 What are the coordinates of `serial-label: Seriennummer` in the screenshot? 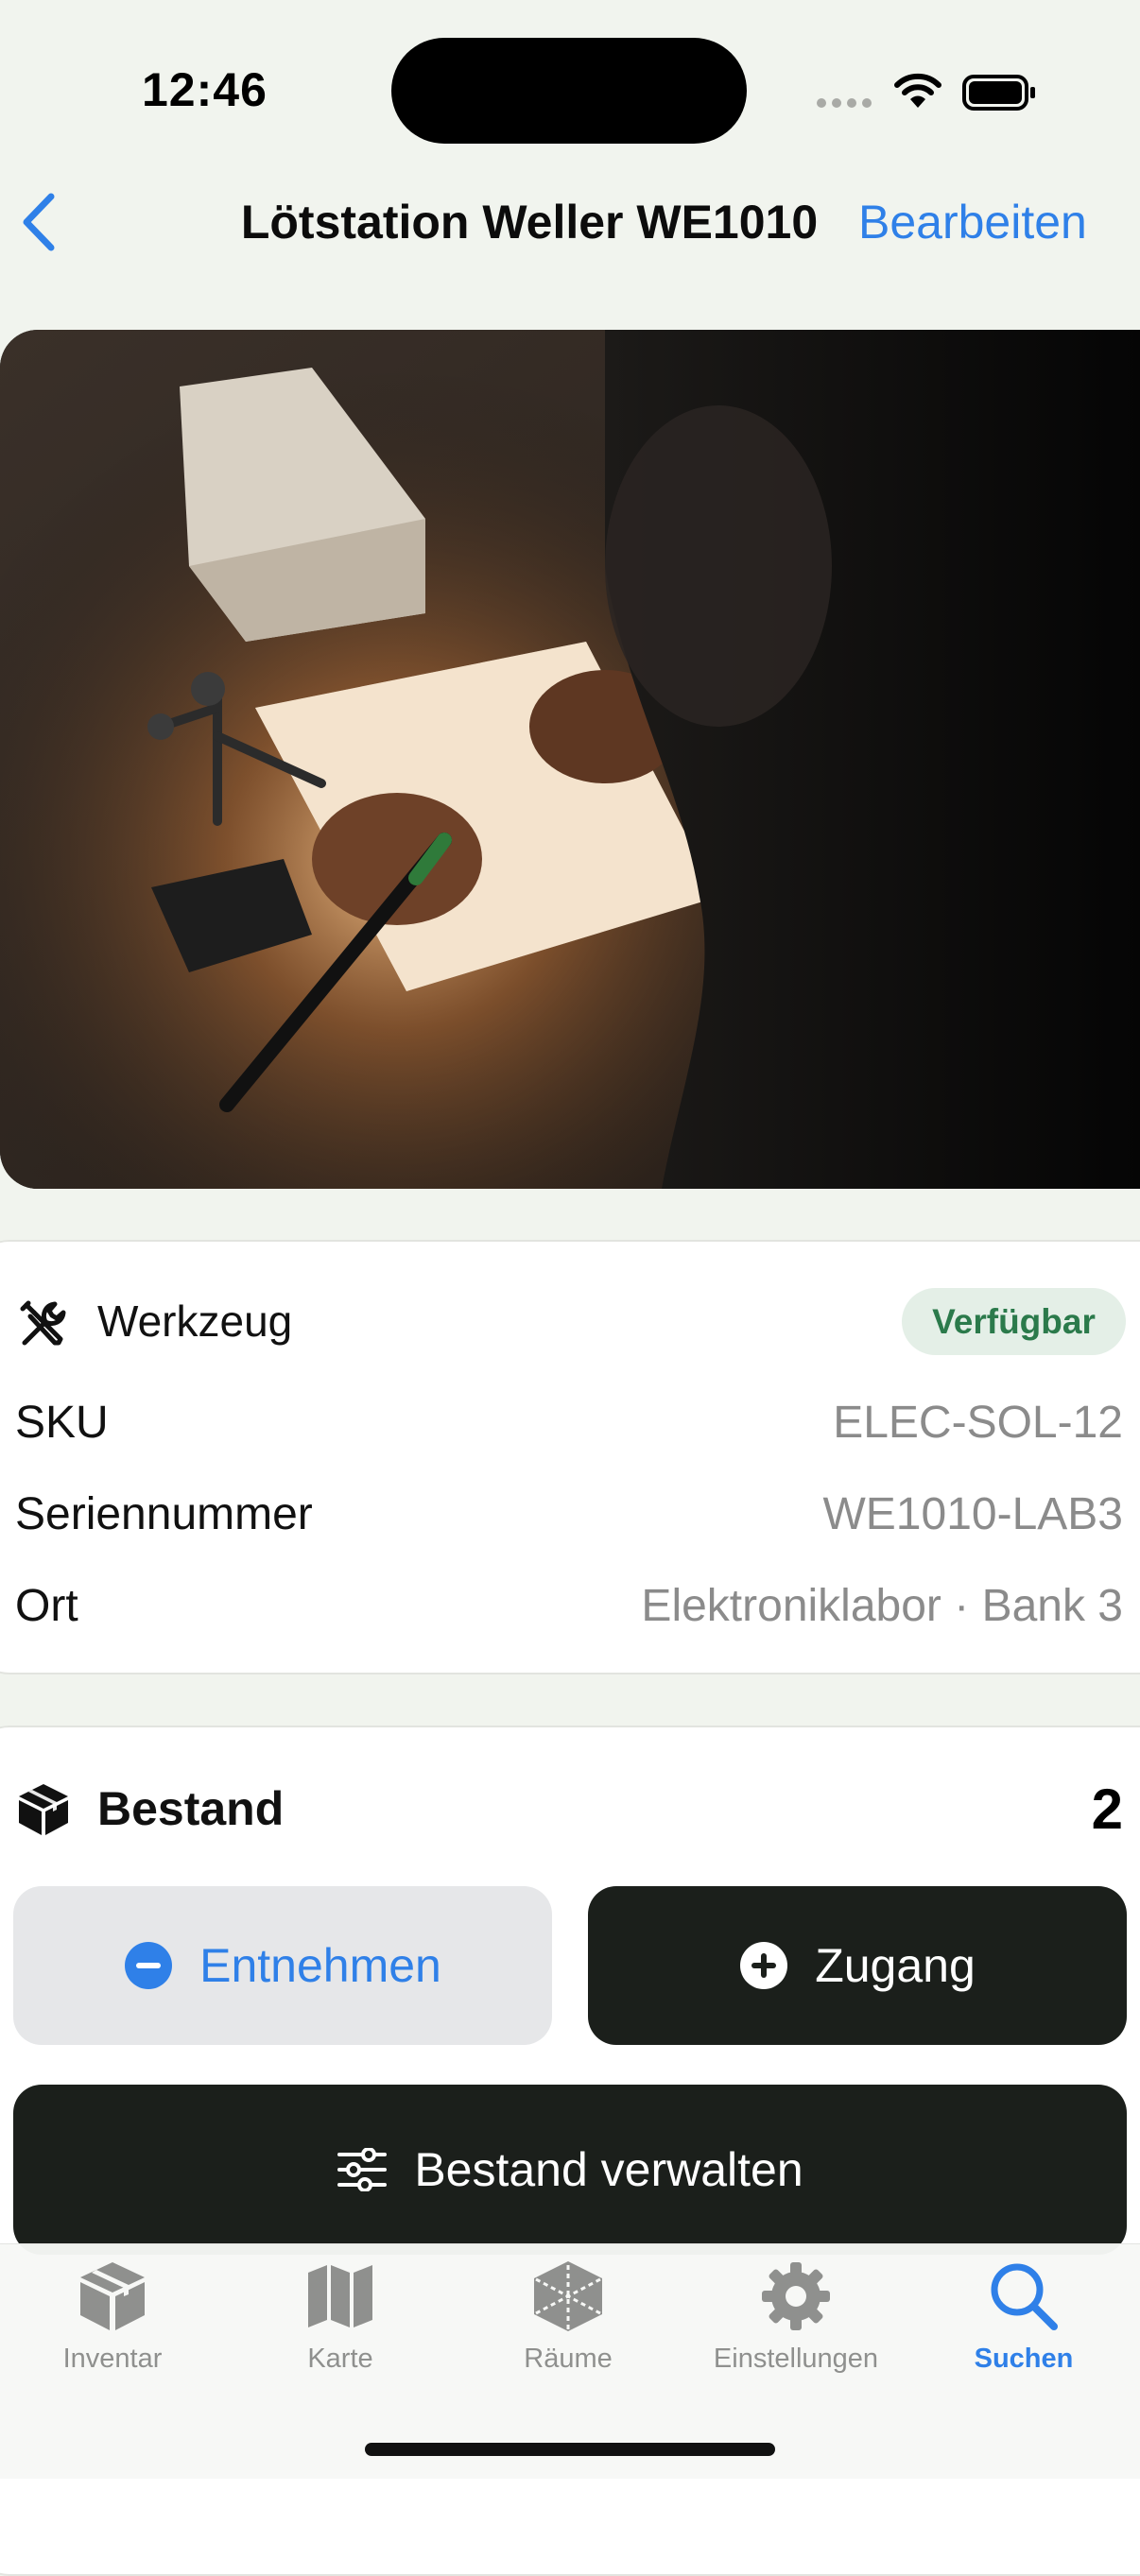 It's located at (164, 1514).